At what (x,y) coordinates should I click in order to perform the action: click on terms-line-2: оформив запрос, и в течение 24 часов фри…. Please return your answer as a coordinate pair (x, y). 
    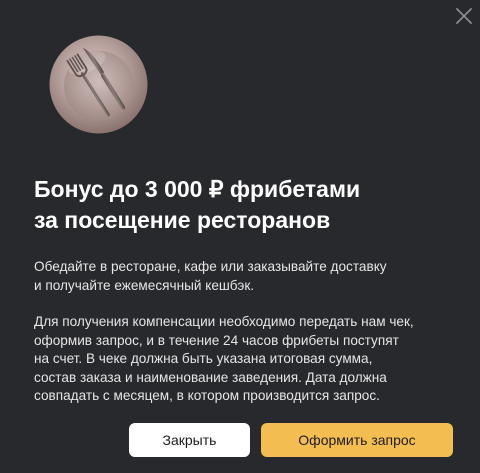
    Looking at the image, I should click on (216, 340).